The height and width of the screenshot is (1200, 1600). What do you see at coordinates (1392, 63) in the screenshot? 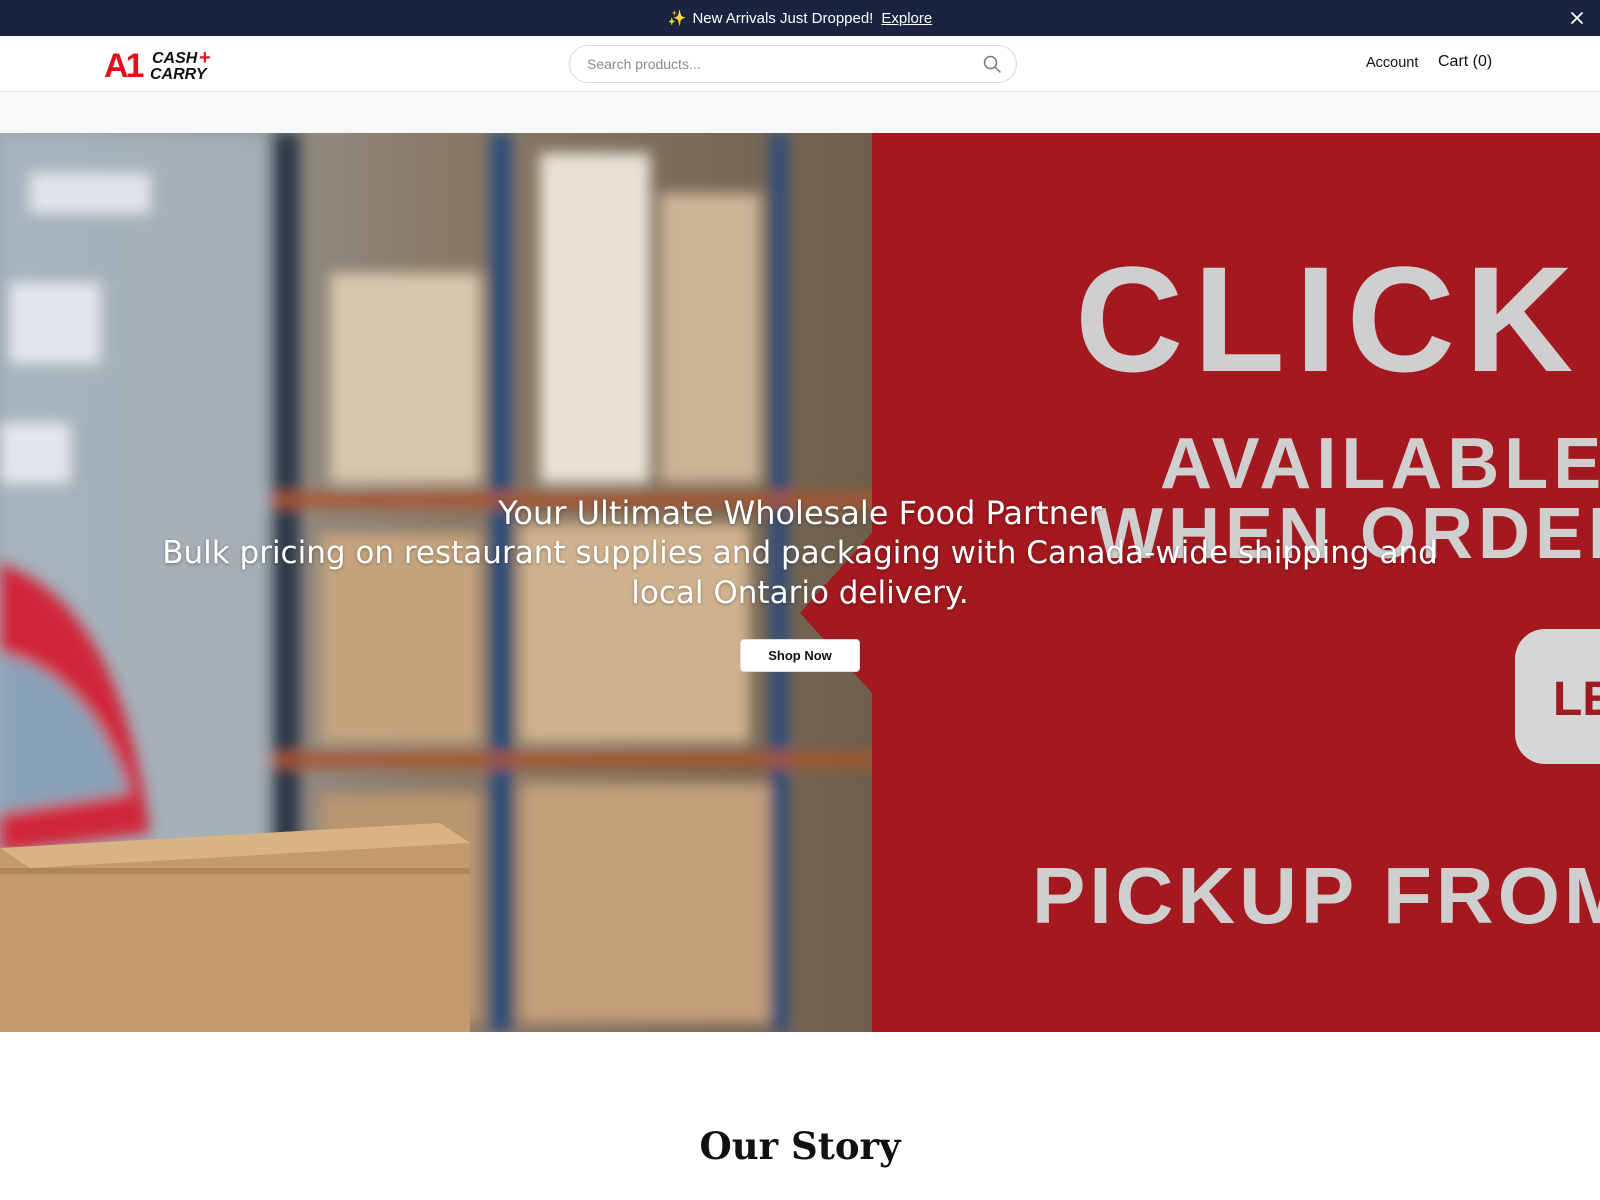
I see `account-link: Account` at bounding box center [1392, 63].